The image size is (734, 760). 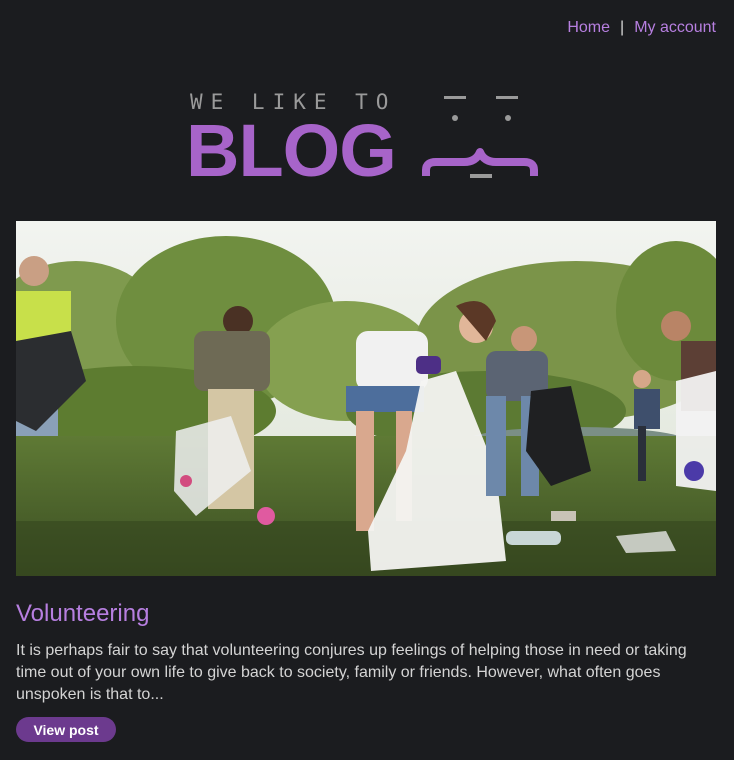 What do you see at coordinates (291, 150) in the screenshot?
I see `logo-wordmark: BLOG` at bounding box center [291, 150].